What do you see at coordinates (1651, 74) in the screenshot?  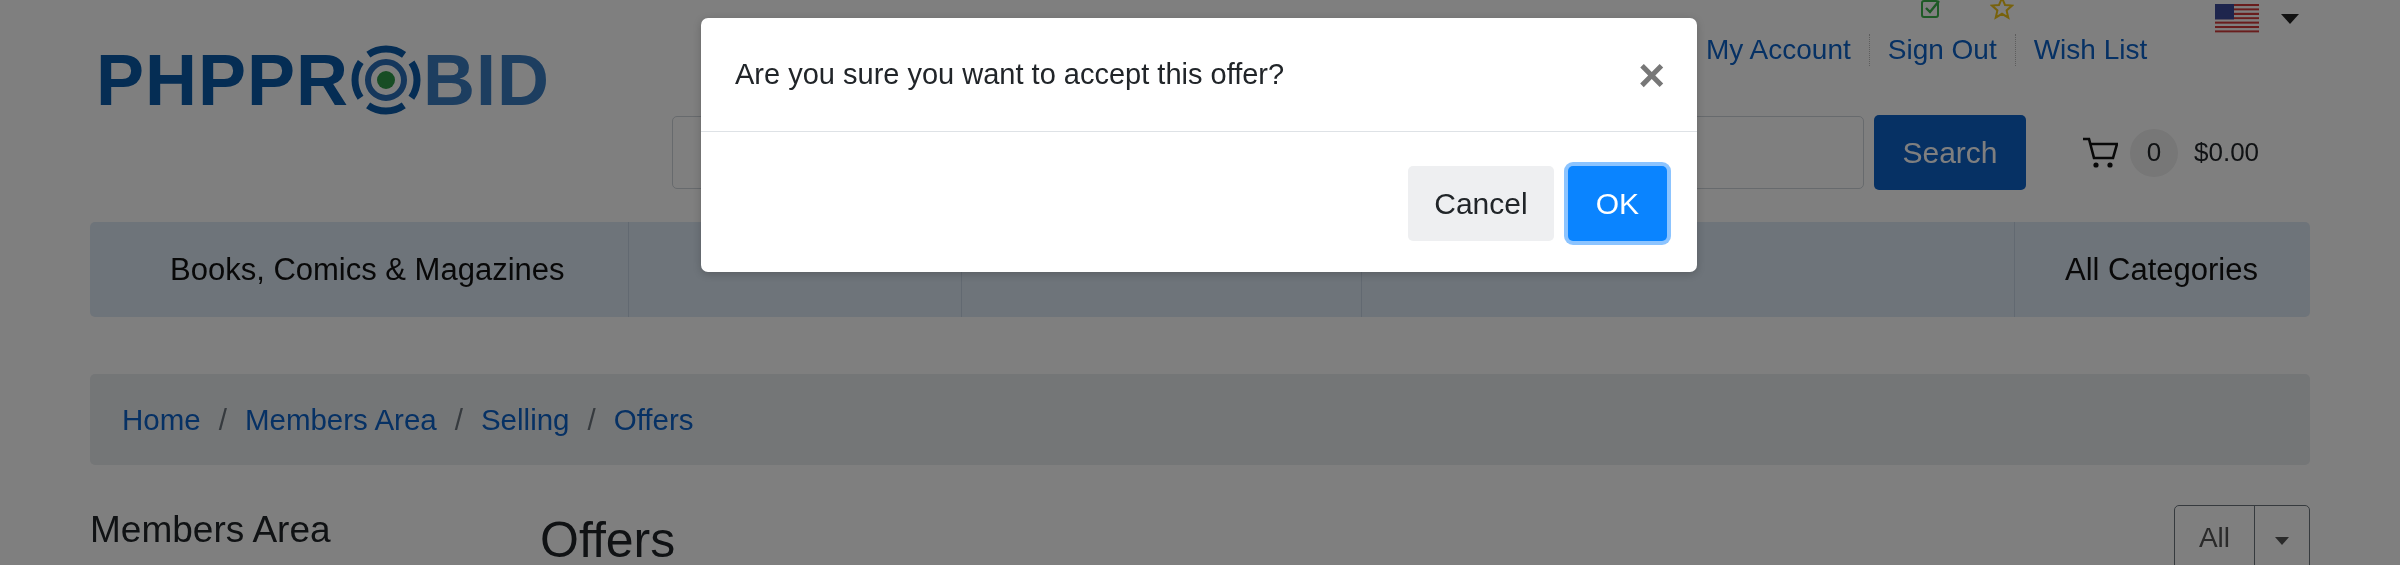 I see `close-button: ×` at bounding box center [1651, 74].